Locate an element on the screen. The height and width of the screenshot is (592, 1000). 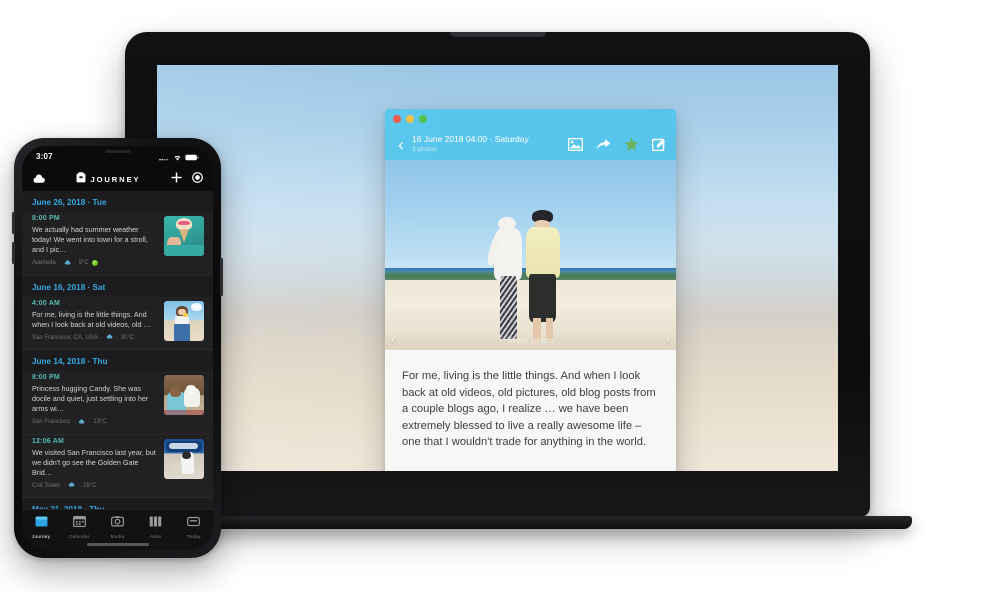
laptop-lid-notch is located at coordinates (497, 34).